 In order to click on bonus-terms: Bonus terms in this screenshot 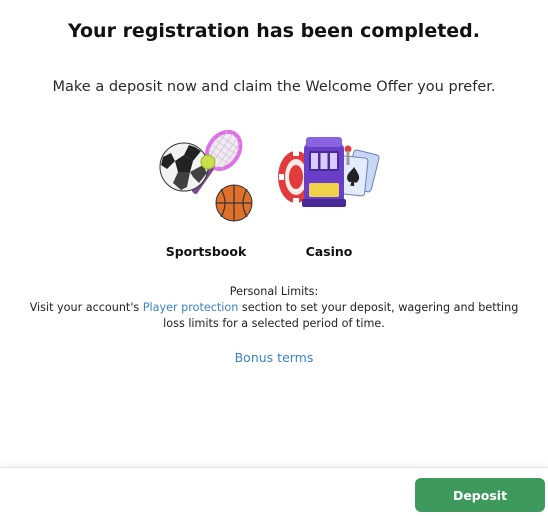, I will do `click(274, 357)`.